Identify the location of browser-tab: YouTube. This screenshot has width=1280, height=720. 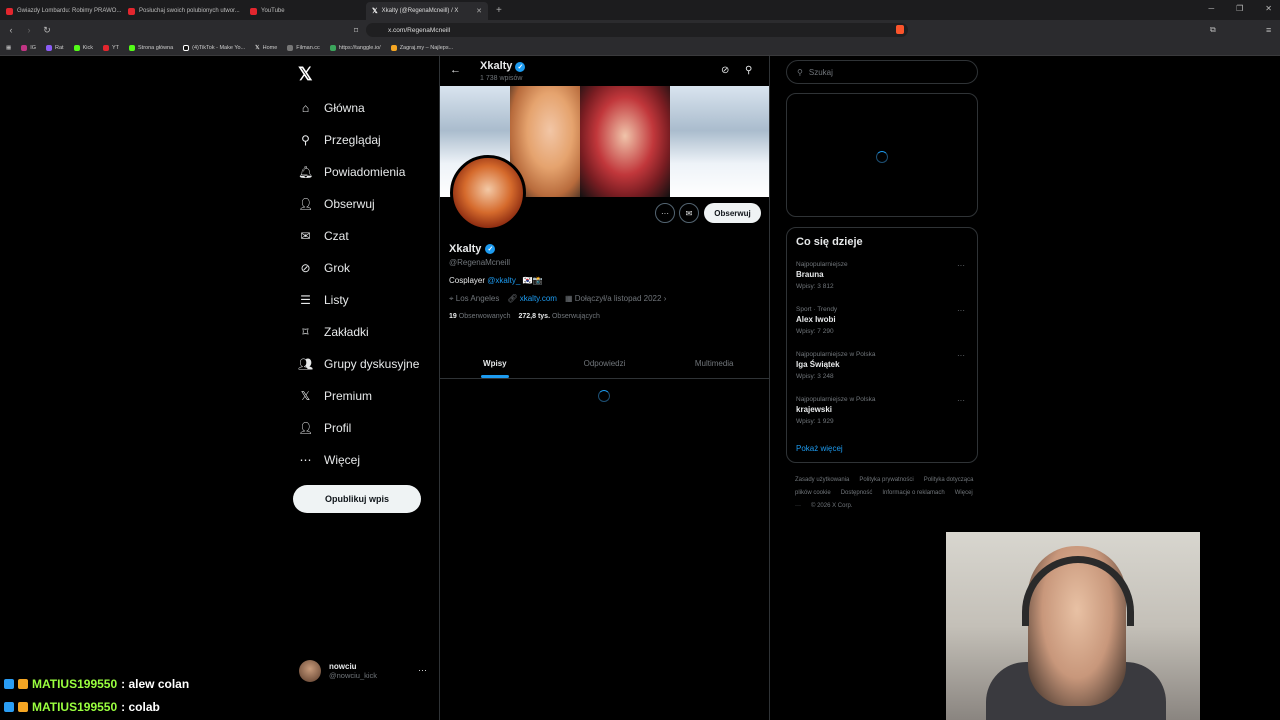
(305, 11).